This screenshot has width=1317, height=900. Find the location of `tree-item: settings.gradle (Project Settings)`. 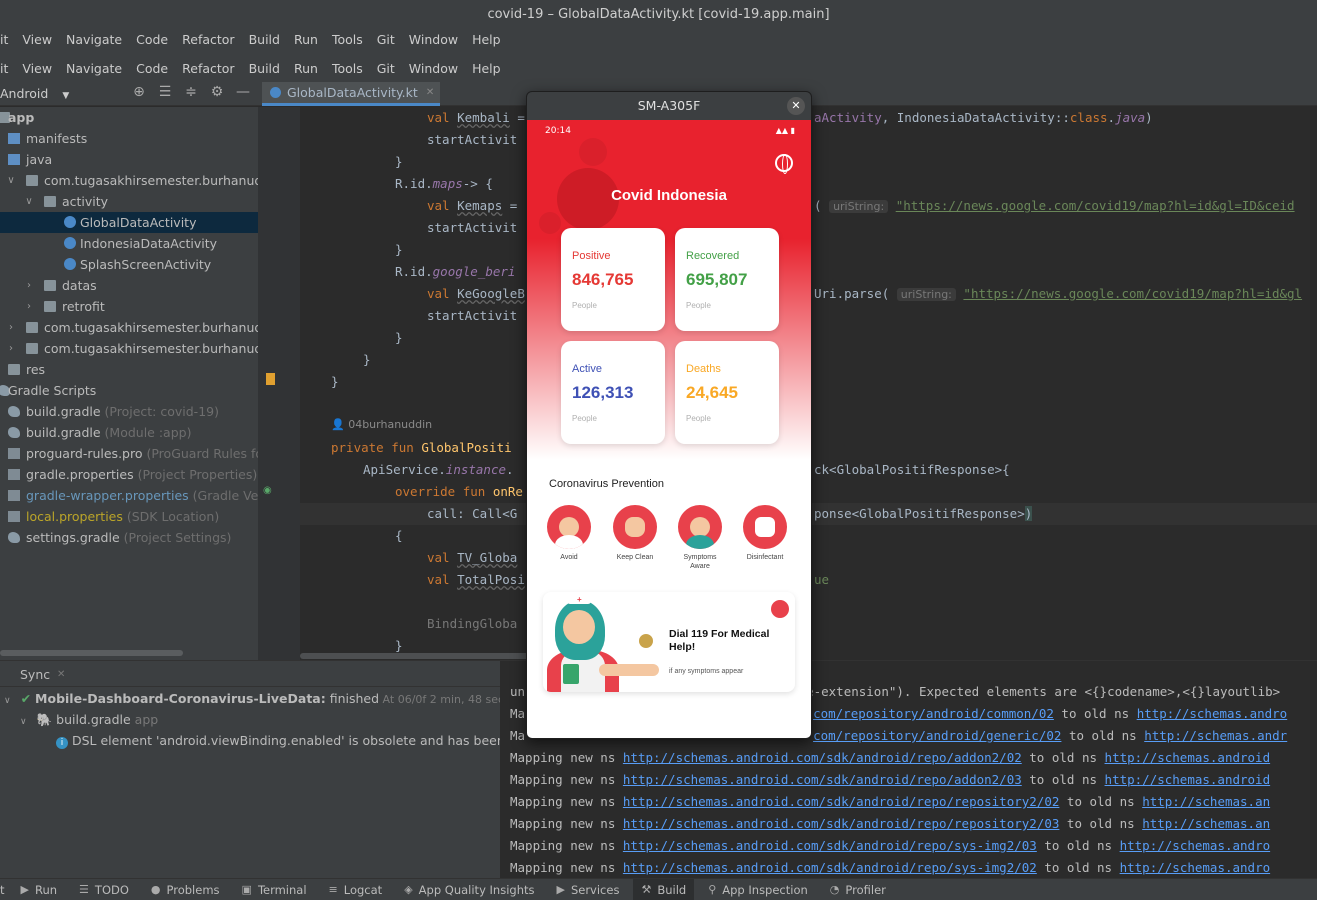

tree-item: settings.gradle (Project Settings) is located at coordinates (129, 537).